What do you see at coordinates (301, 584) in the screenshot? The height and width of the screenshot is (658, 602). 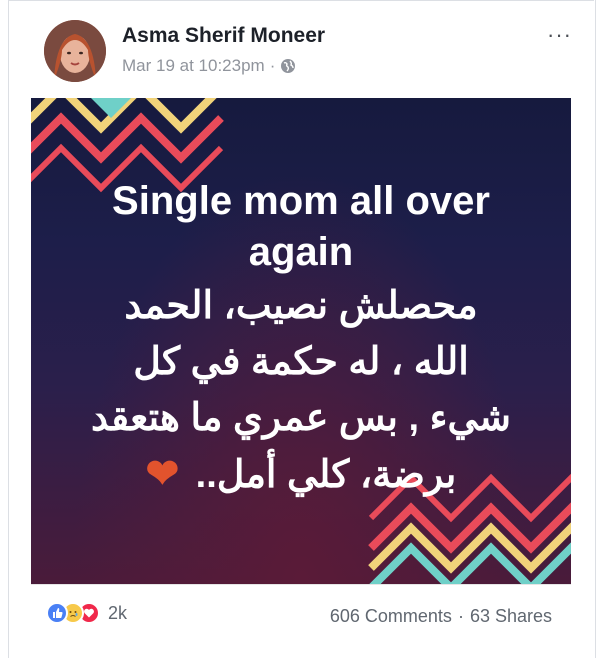 I see `footer-divider` at bounding box center [301, 584].